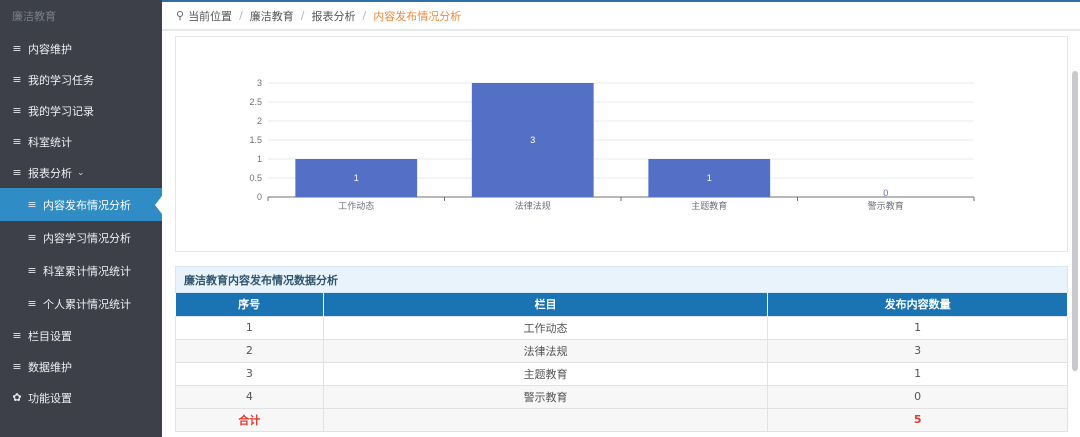 The width and height of the screenshot is (1080, 437). I want to click on column-header: 序号, so click(249, 304).